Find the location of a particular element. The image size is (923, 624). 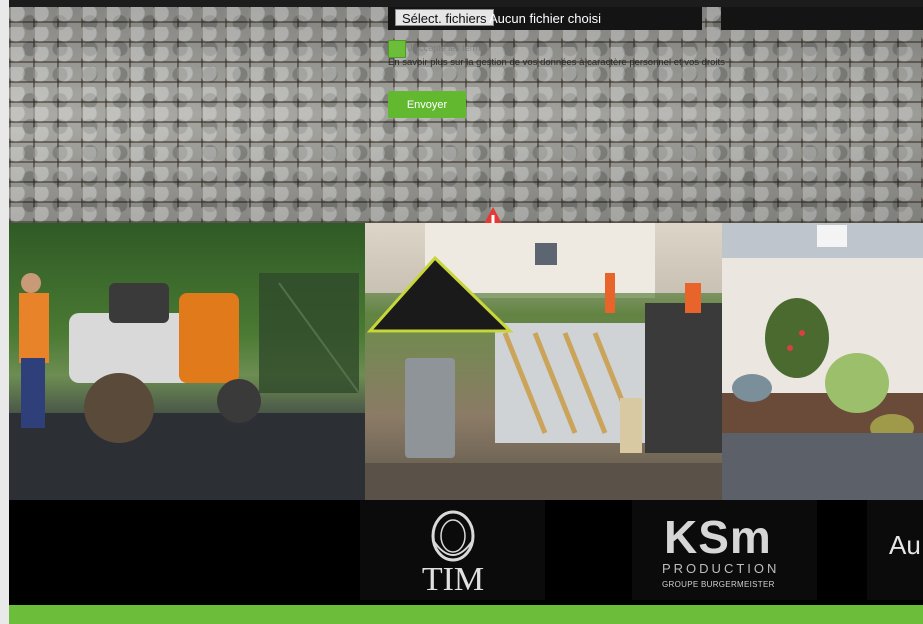

logo-ksm-production: KSm PRODUCTION GROUPE BURGERMEISTER is located at coordinates (724, 550).